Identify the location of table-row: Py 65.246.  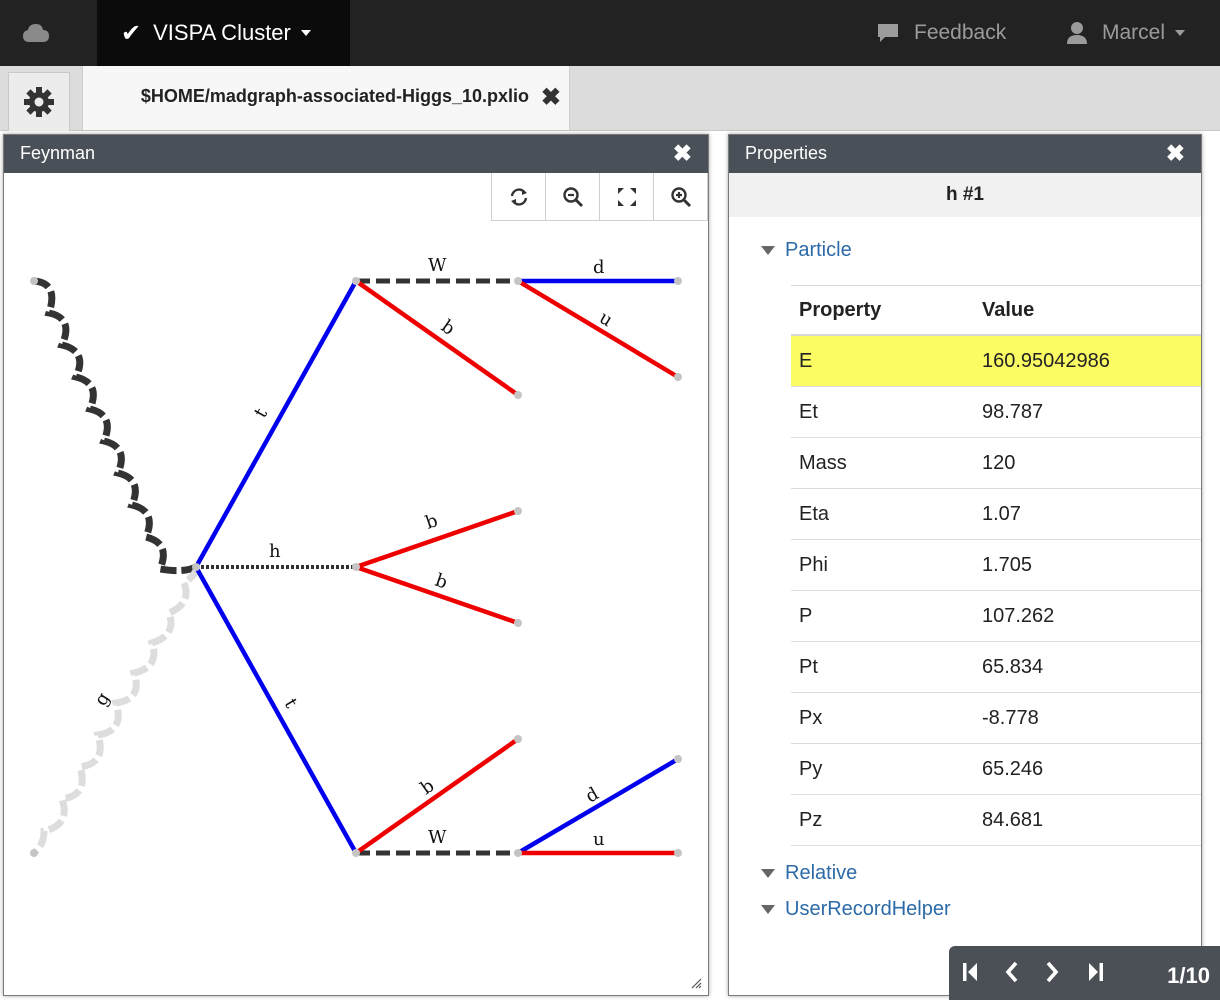
(996, 769).